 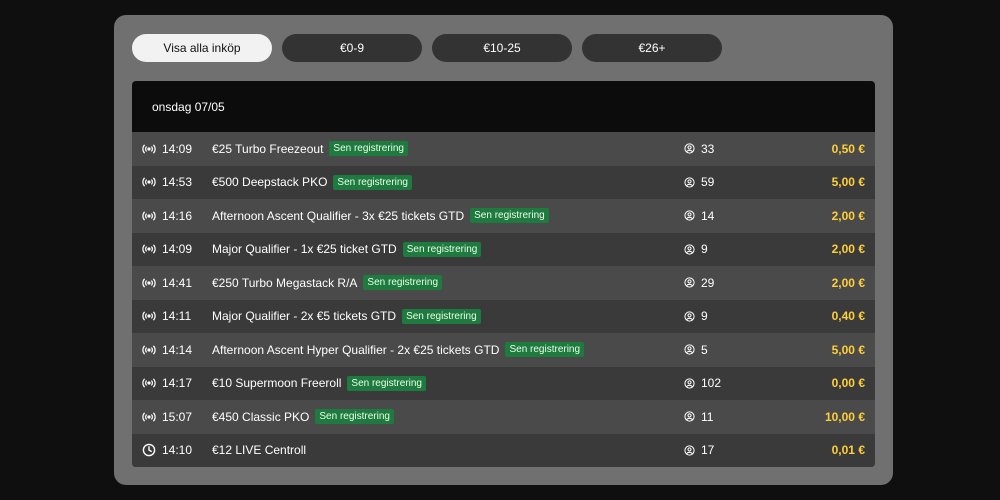 What do you see at coordinates (704, 349) in the screenshot?
I see `player-count-value: 5` at bounding box center [704, 349].